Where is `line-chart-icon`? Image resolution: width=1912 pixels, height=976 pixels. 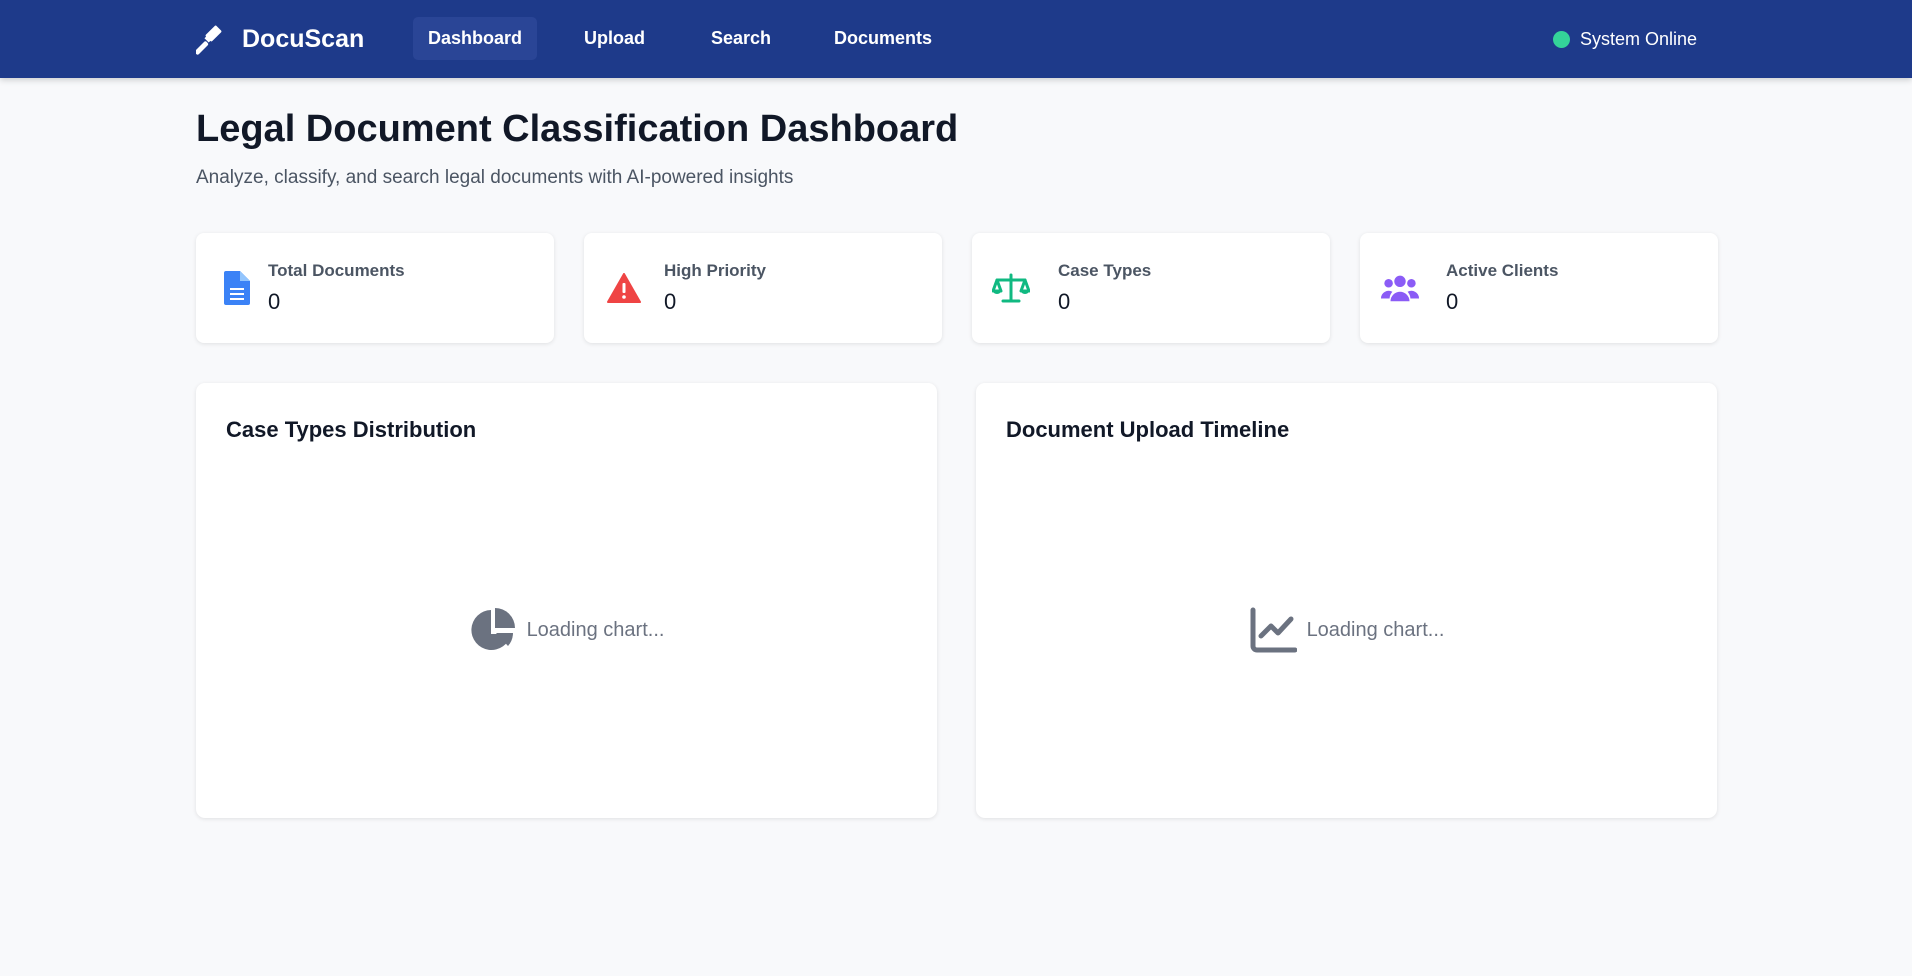 line-chart-icon is located at coordinates (1273, 630).